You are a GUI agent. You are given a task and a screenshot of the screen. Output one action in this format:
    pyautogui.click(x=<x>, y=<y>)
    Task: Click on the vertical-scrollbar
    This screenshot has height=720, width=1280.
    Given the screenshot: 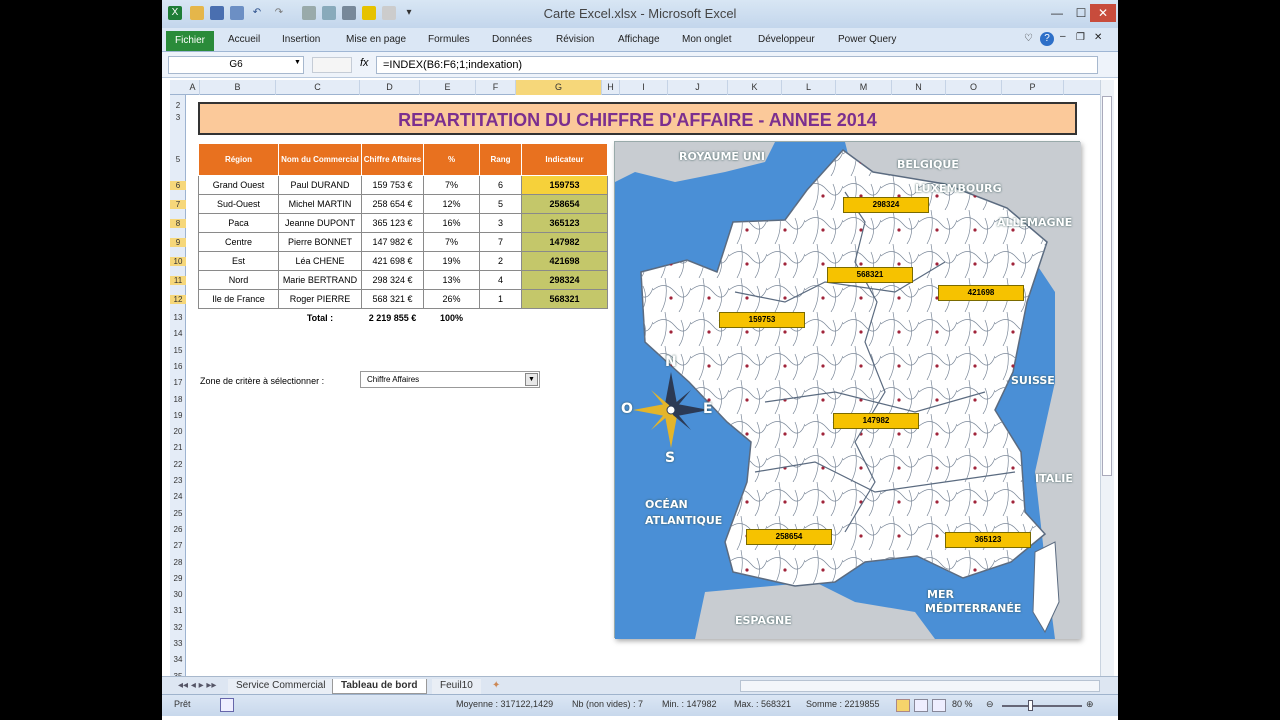 What is the action you would take?
    pyautogui.click(x=1107, y=378)
    